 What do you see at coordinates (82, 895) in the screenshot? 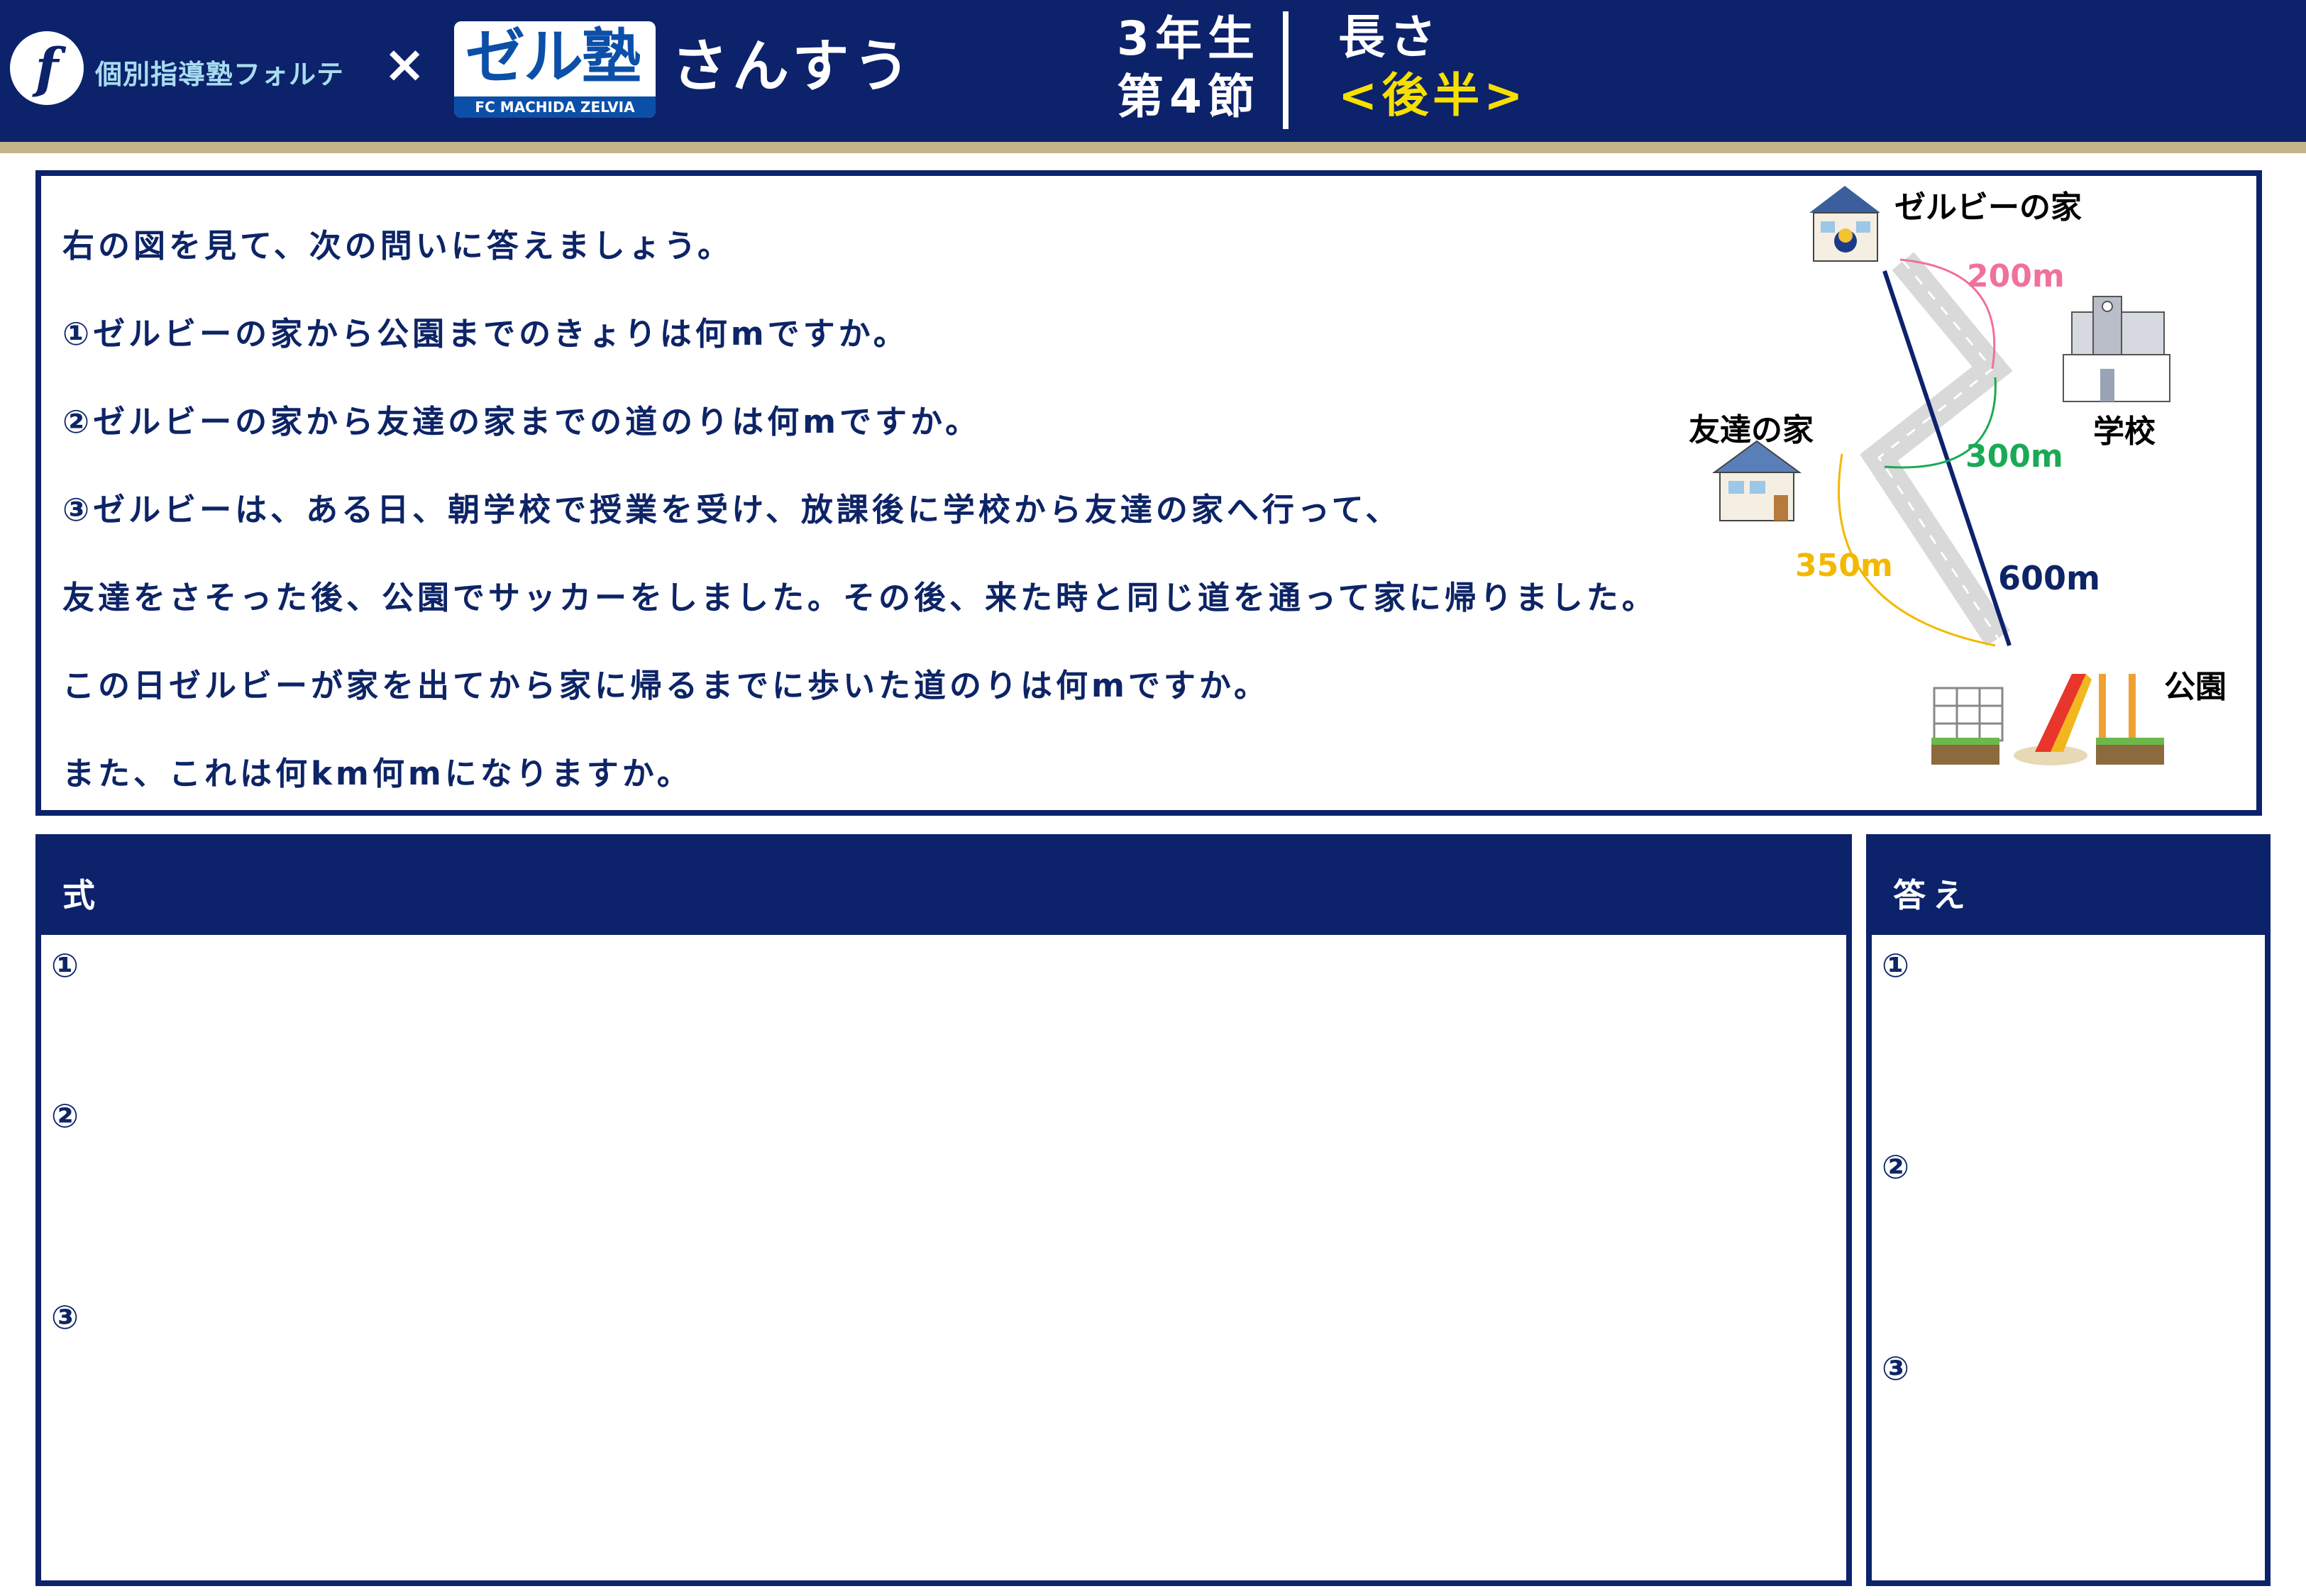
I see `work-area-title: 式` at bounding box center [82, 895].